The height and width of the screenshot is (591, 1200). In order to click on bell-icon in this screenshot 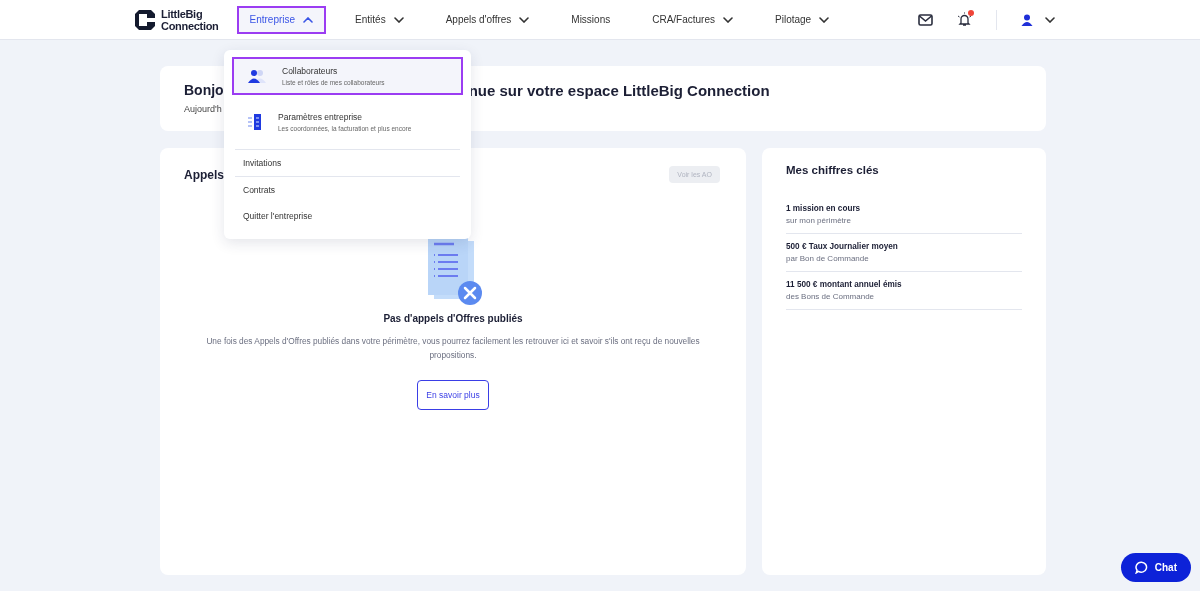, I will do `click(964, 19)`.